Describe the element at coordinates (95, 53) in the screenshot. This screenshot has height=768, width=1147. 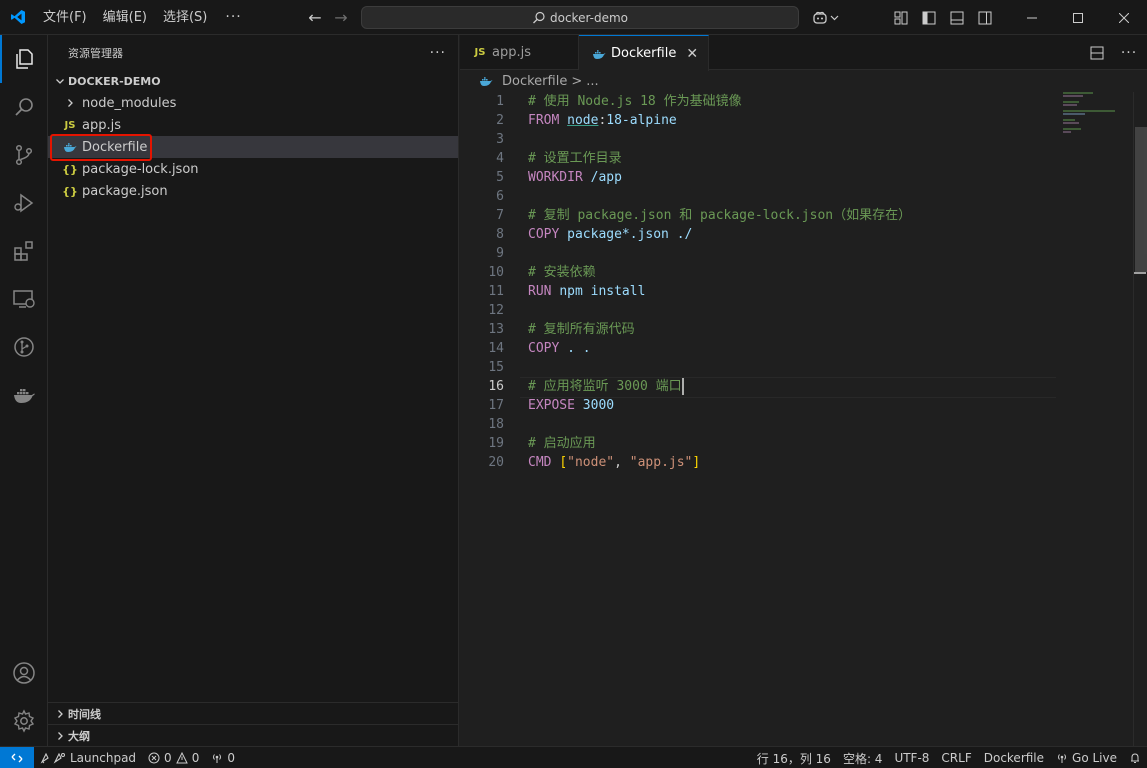
I see `explorer-title: 资源管理器` at that location.